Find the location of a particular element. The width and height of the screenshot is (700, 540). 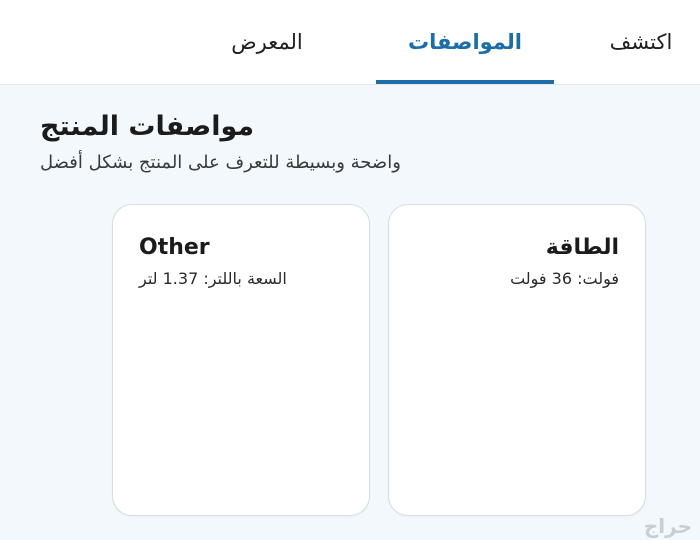

tab-specifications: المواصفات is located at coordinates (465, 42).